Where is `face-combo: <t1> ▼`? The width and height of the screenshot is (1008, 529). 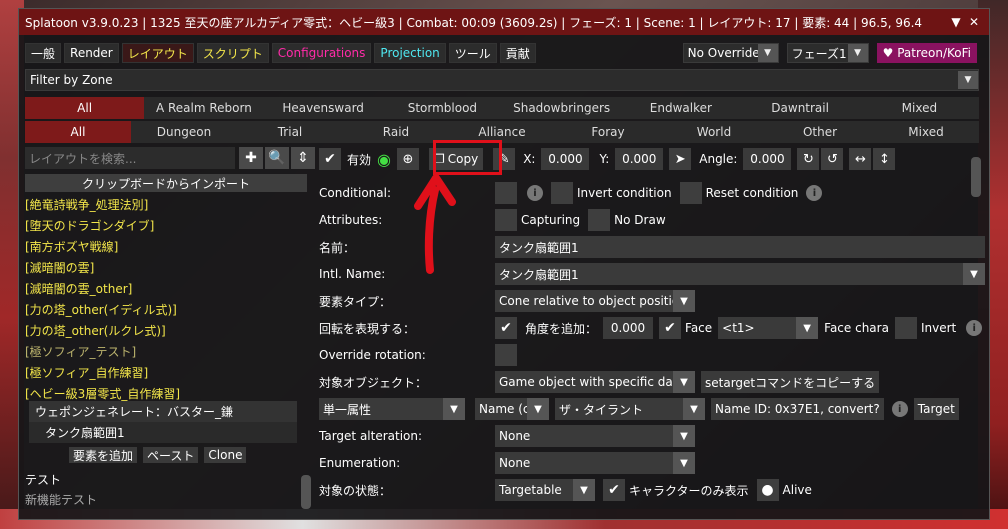
face-combo: <t1> ▼ is located at coordinates (768, 328).